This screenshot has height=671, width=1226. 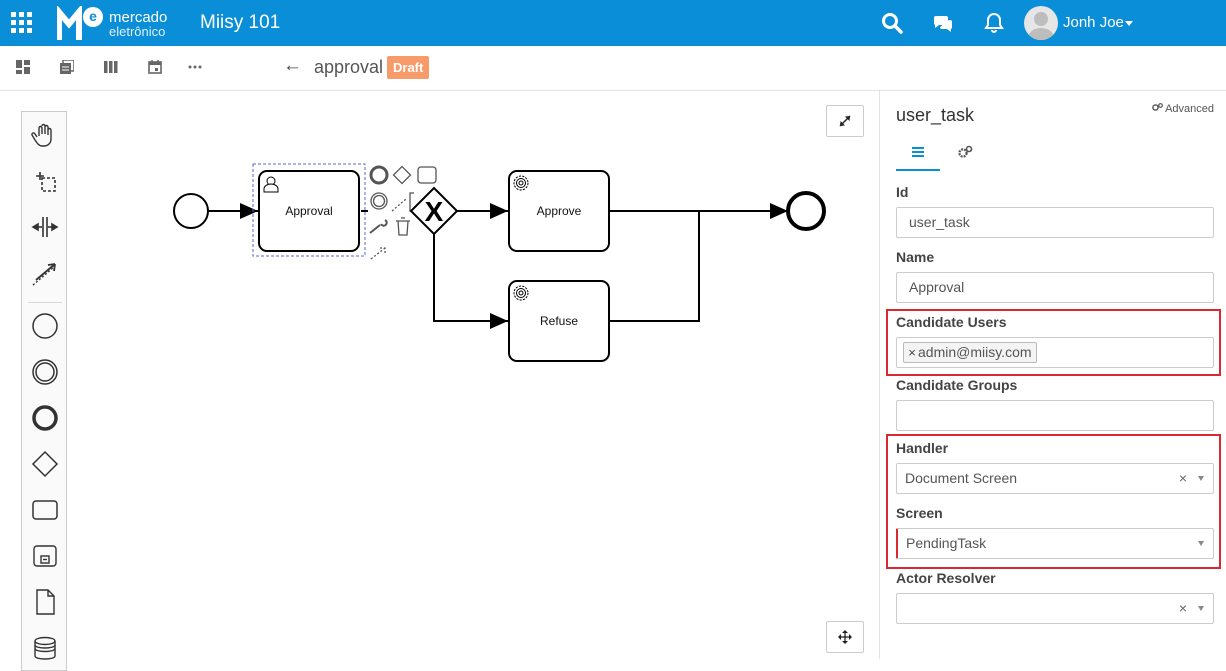 I want to click on end-event, so click(x=806, y=211).